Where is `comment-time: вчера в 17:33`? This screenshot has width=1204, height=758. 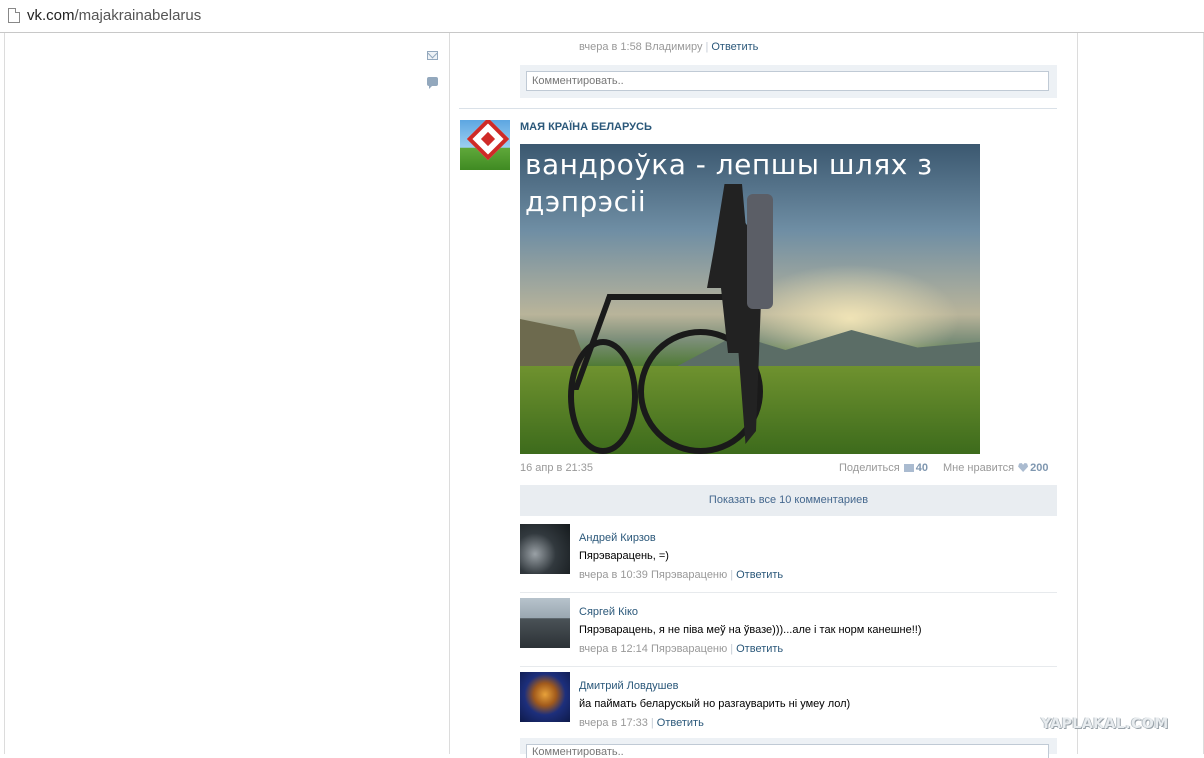 comment-time: вчера в 17:33 is located at coordinates (613, 723).